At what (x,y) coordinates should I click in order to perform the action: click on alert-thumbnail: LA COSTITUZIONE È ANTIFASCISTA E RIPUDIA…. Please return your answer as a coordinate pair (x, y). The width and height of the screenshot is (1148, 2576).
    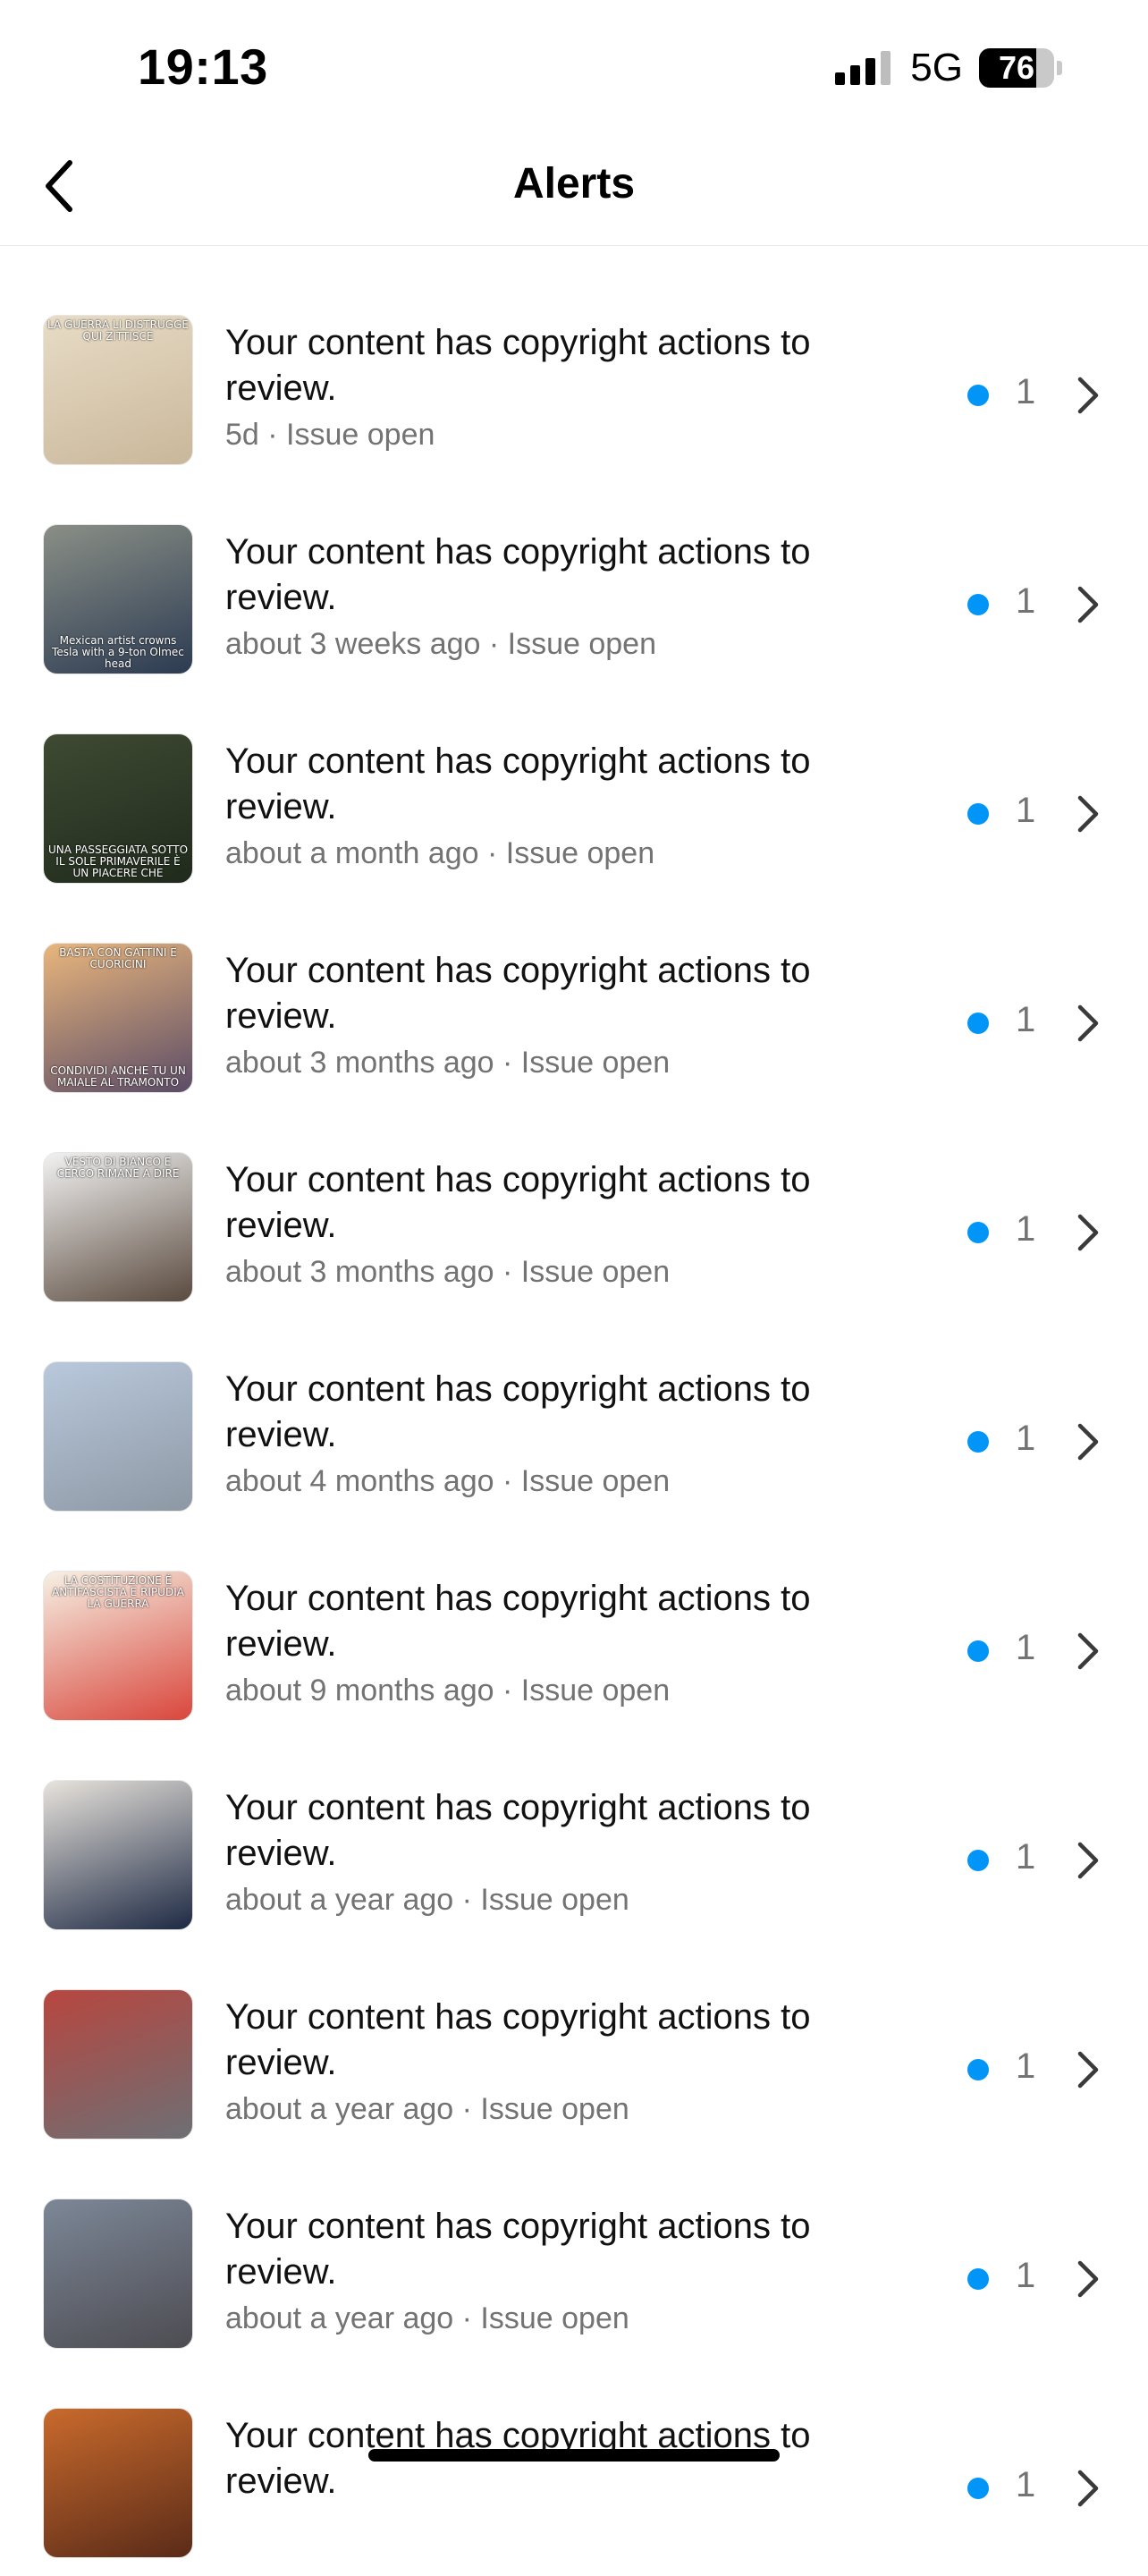
    Looking at the image, I should click on (118, 1646).